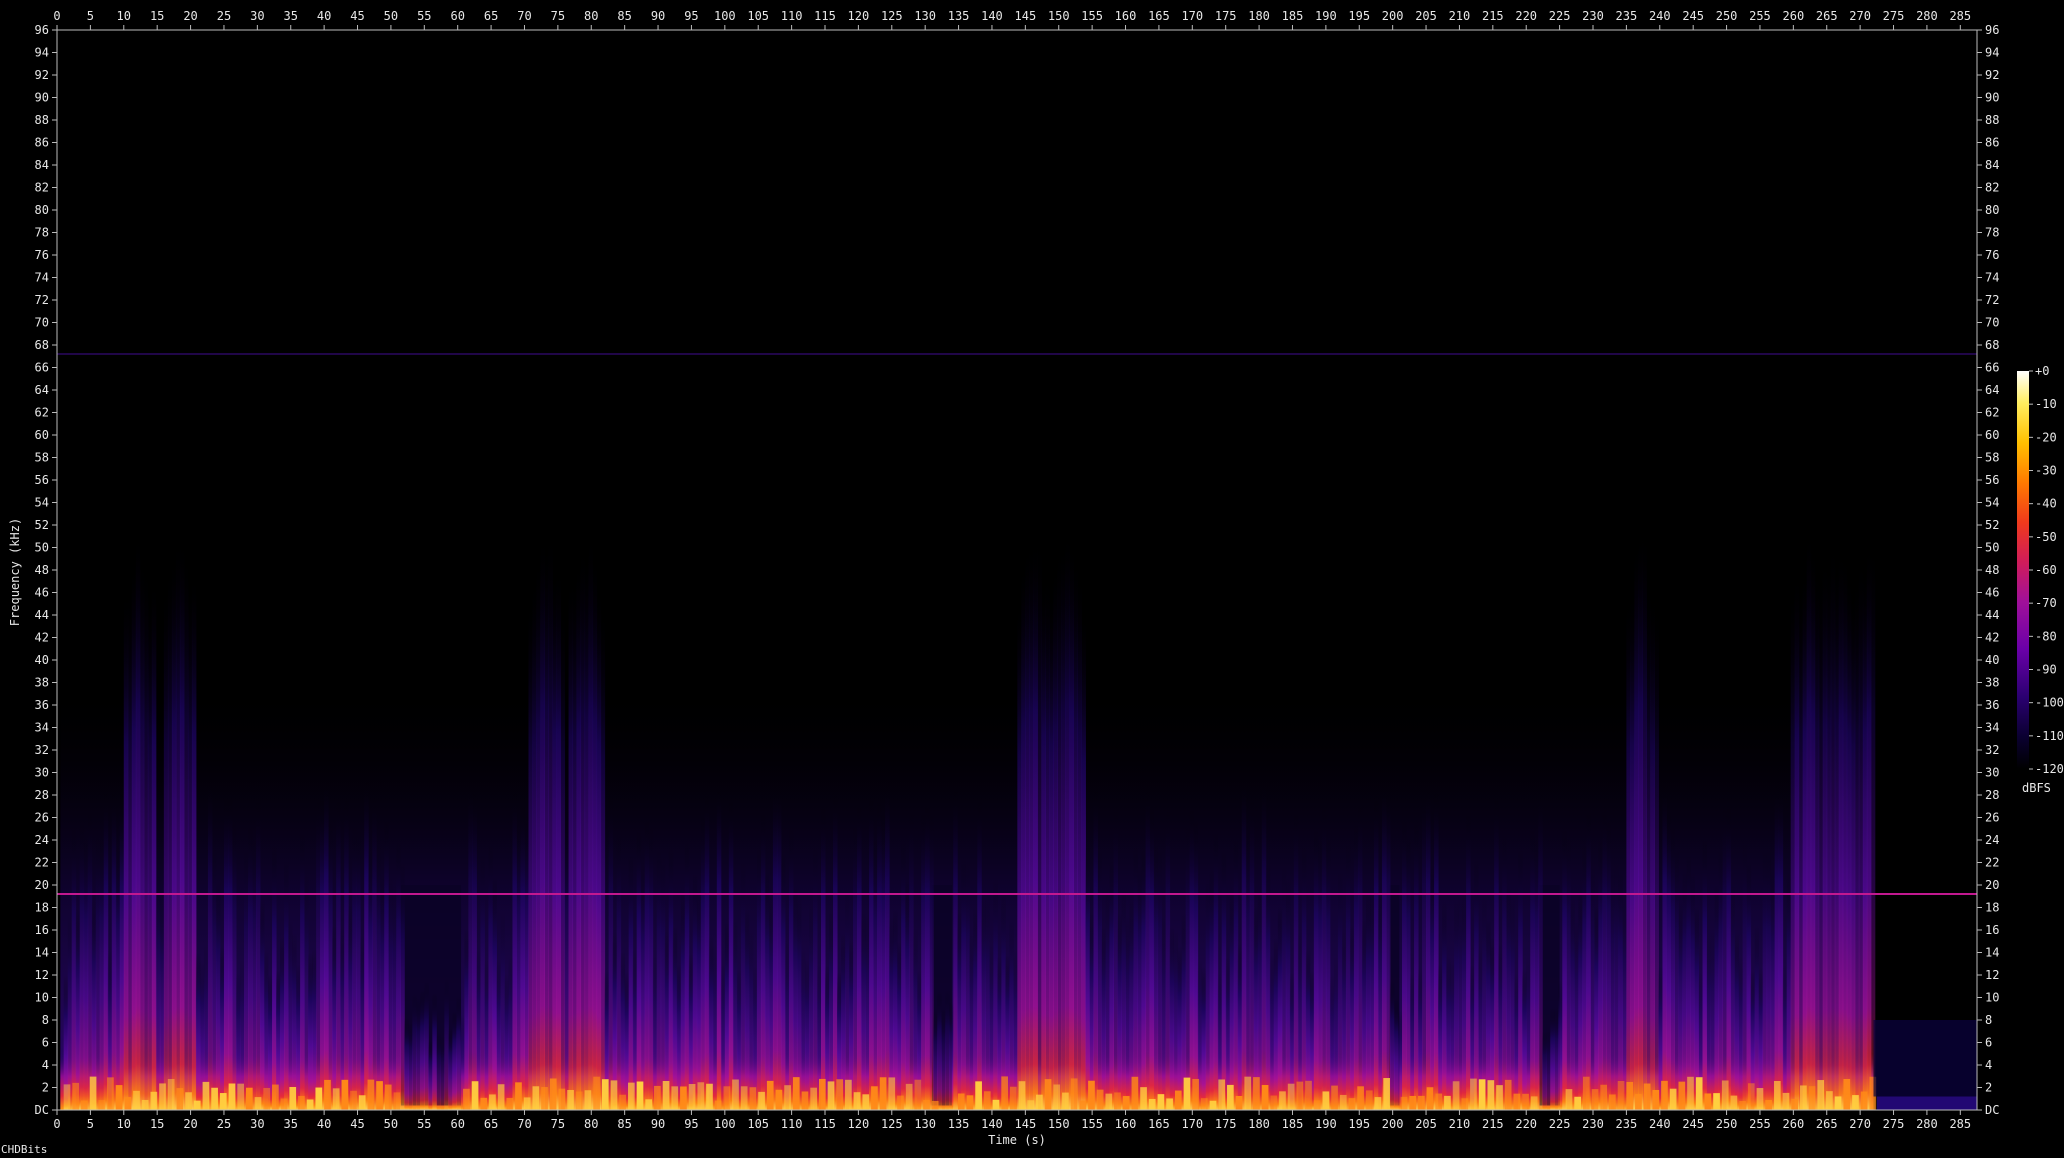  What do you see at coordinates (1992, 300) in the screenshot?
I see `y-tick-label-right: 72` at bounding box center [1992, 300].